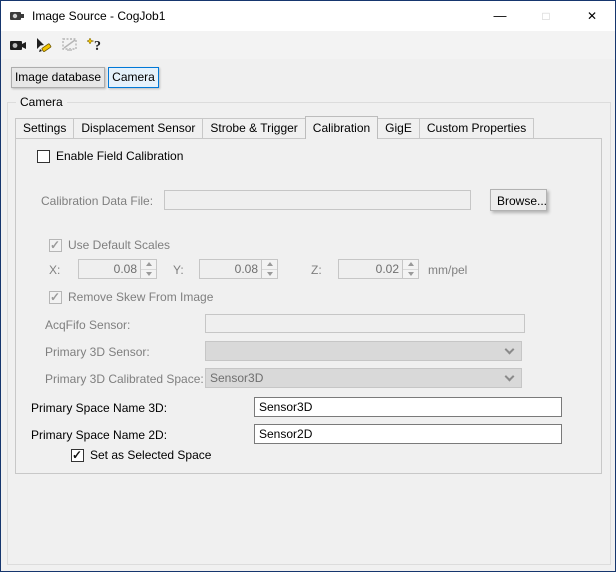 Image resolution: width=616 pixels, height=572 pixels. Describe the element at coordinates (363, 378) in the screenshot. I see `primary-3d-calibrated-space-combobox: Sensor3D` at that location.